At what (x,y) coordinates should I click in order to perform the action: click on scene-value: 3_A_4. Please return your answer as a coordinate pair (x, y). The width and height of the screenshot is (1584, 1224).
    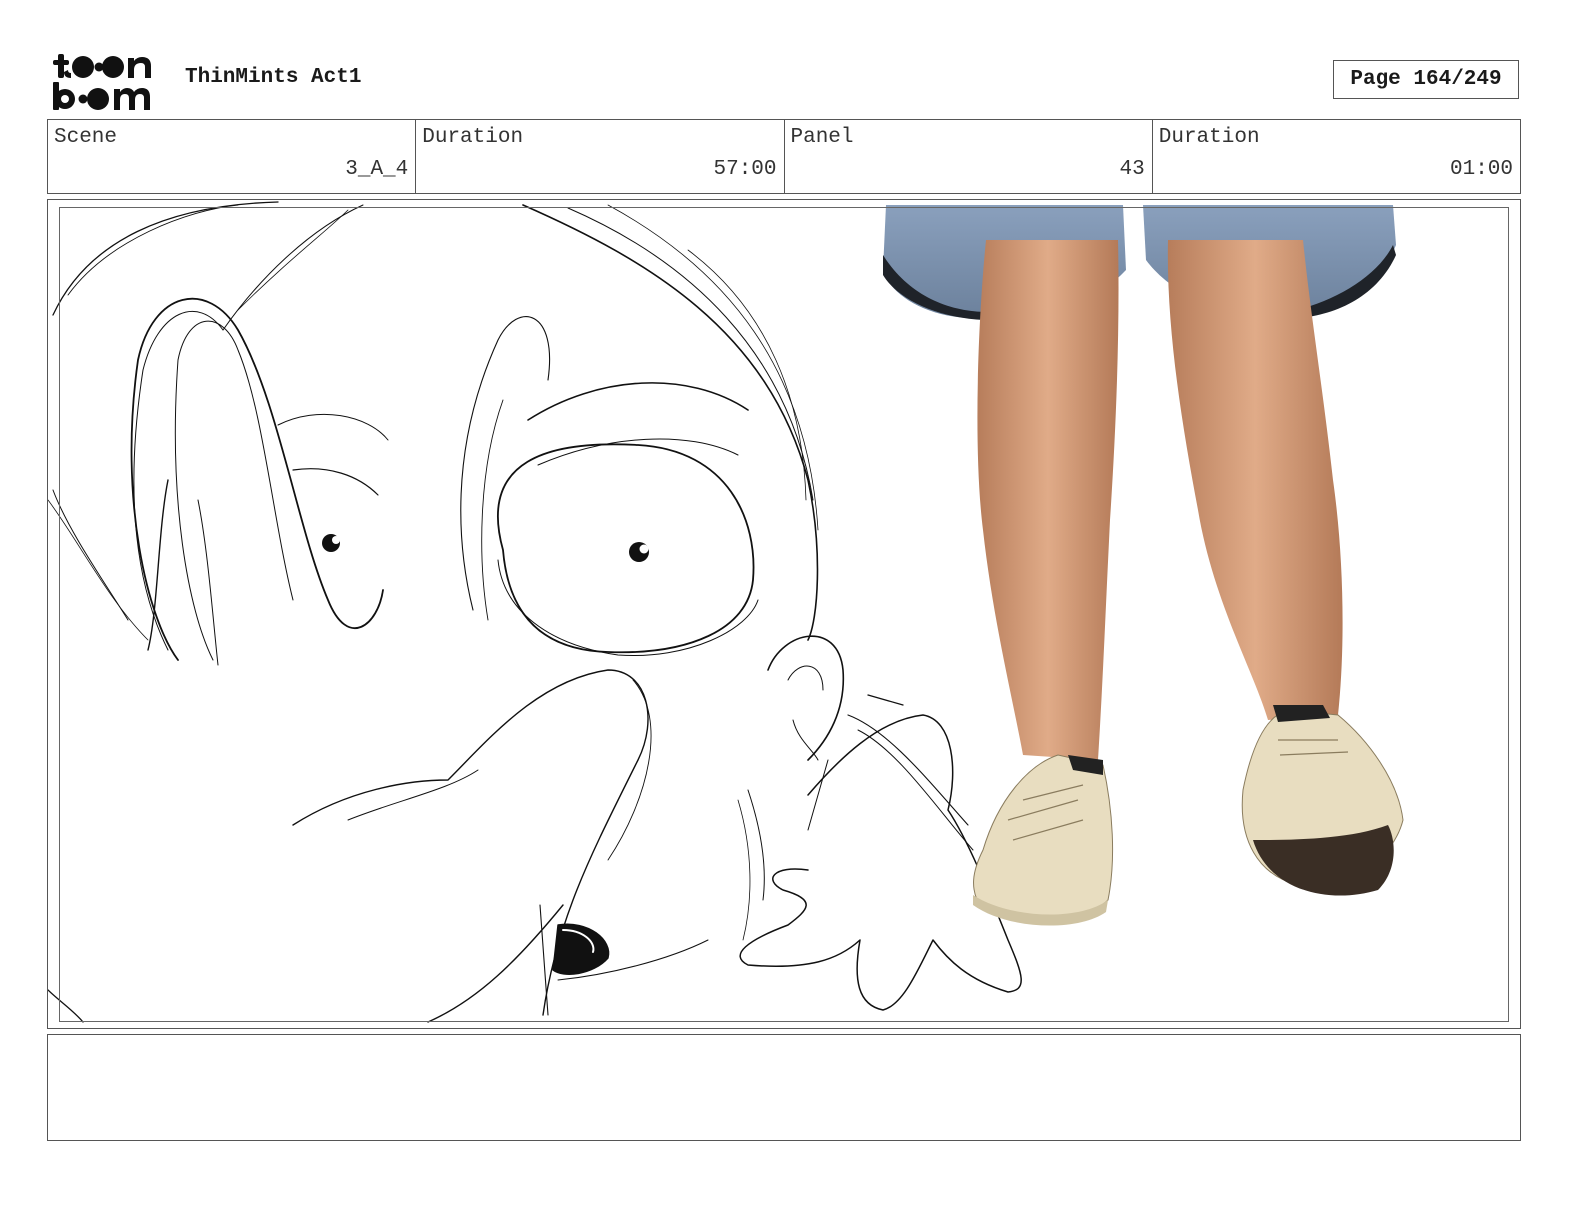
    Looking at the image, I should click on (377, 169).